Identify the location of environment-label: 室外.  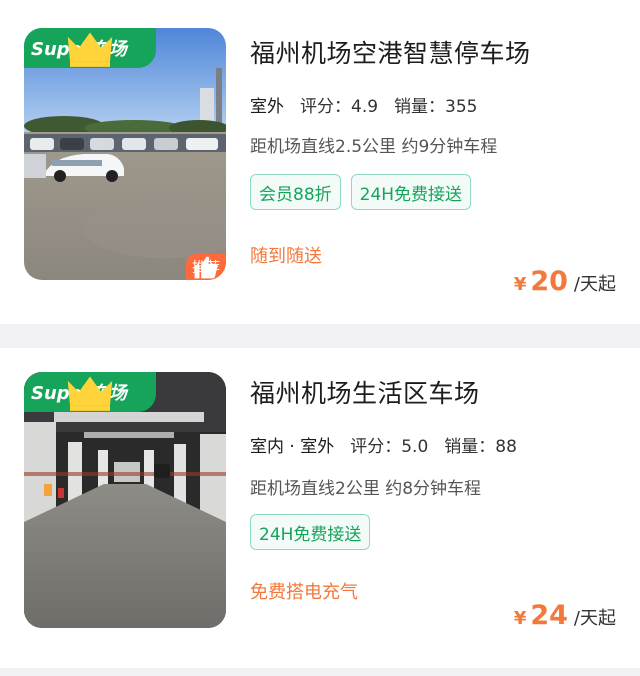
(267, 105).